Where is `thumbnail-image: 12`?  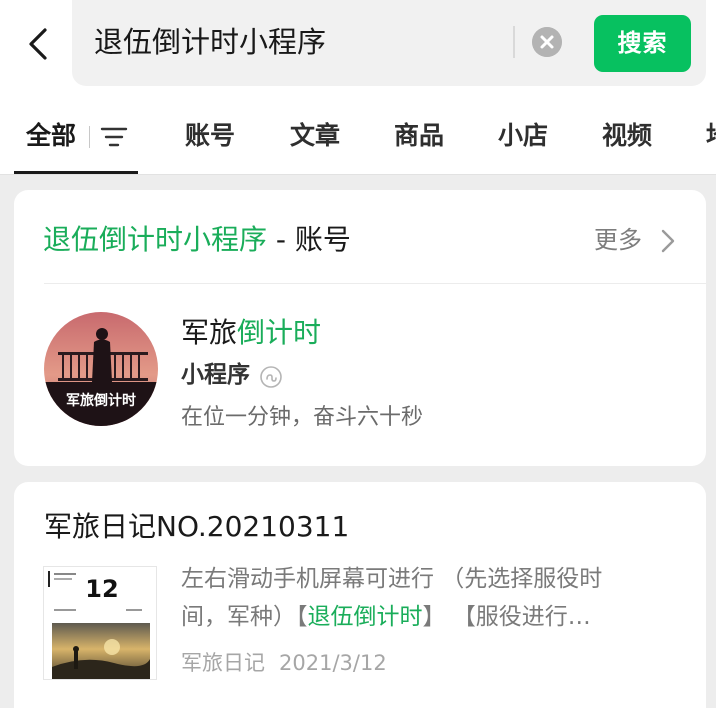
thumbnail-image: 12 is located at coordinates (100, 623).